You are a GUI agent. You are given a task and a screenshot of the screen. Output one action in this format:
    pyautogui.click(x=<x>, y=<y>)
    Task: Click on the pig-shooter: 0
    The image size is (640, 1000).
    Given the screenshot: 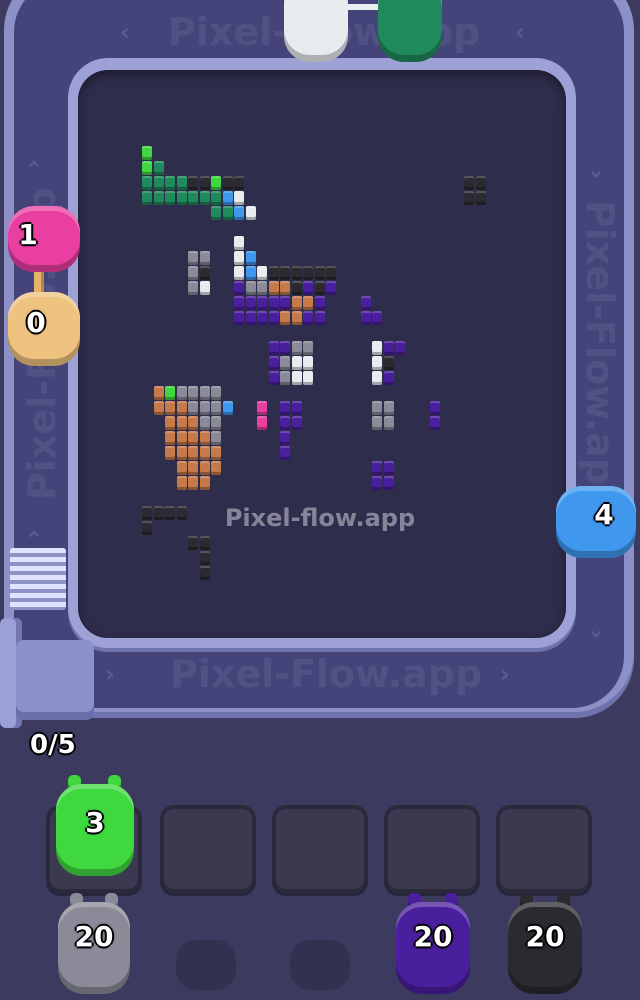 What is the action you would take?
    pyautogui.click(x=44, y=329)
    